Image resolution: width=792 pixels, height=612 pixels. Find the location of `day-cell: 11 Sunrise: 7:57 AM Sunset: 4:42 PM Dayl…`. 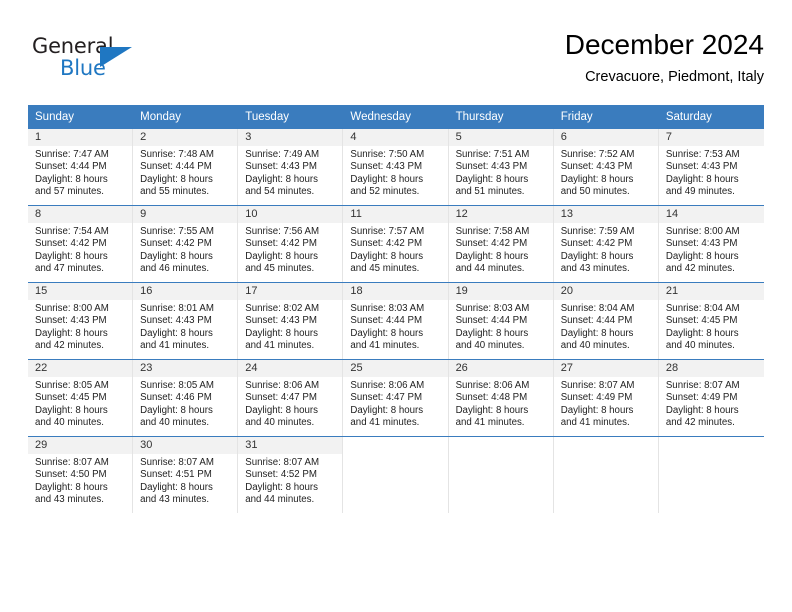

day-cell: 11 Sunrise: 7:57 AM Sunset: 4:42 PM Dayl… is located at coordinates (396, 244).